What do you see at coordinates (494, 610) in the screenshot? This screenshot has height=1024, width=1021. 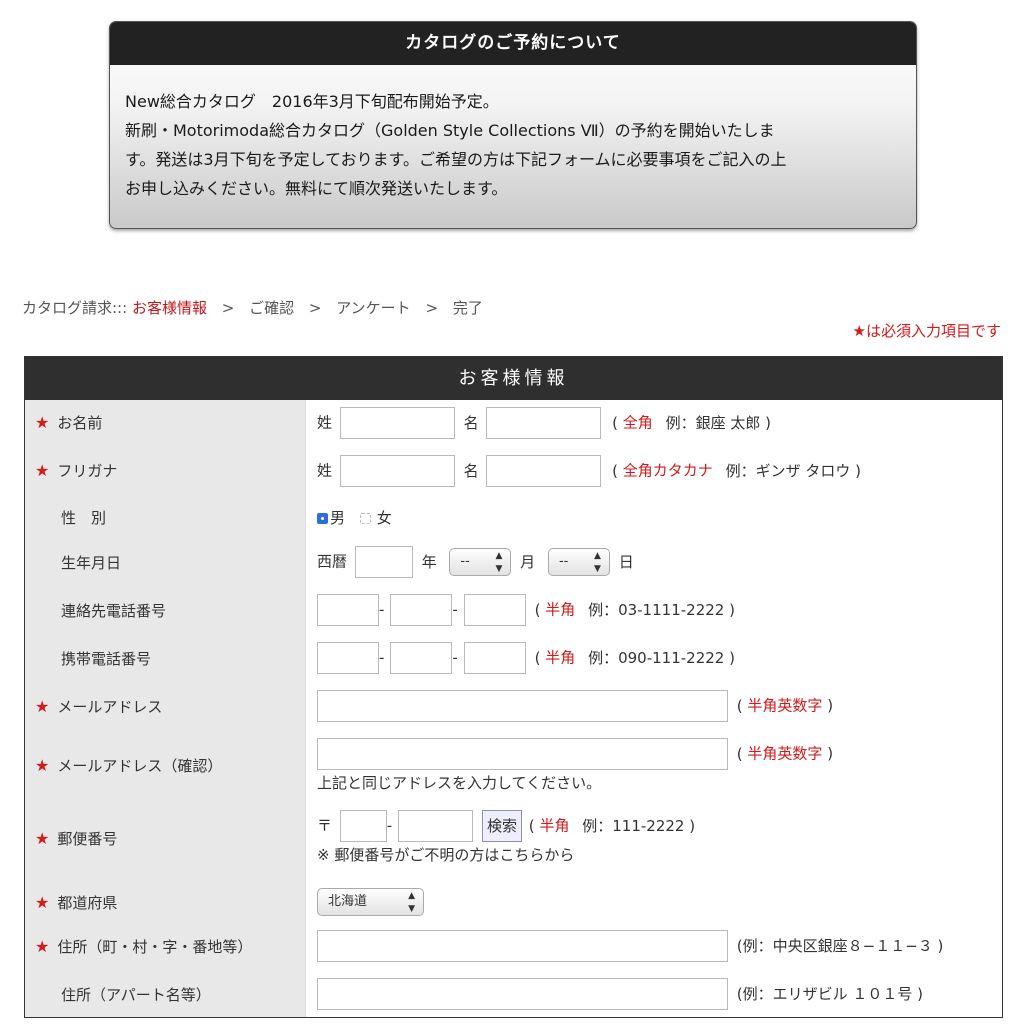 I see `phone-part3-input` at bounding box center [494, 610].